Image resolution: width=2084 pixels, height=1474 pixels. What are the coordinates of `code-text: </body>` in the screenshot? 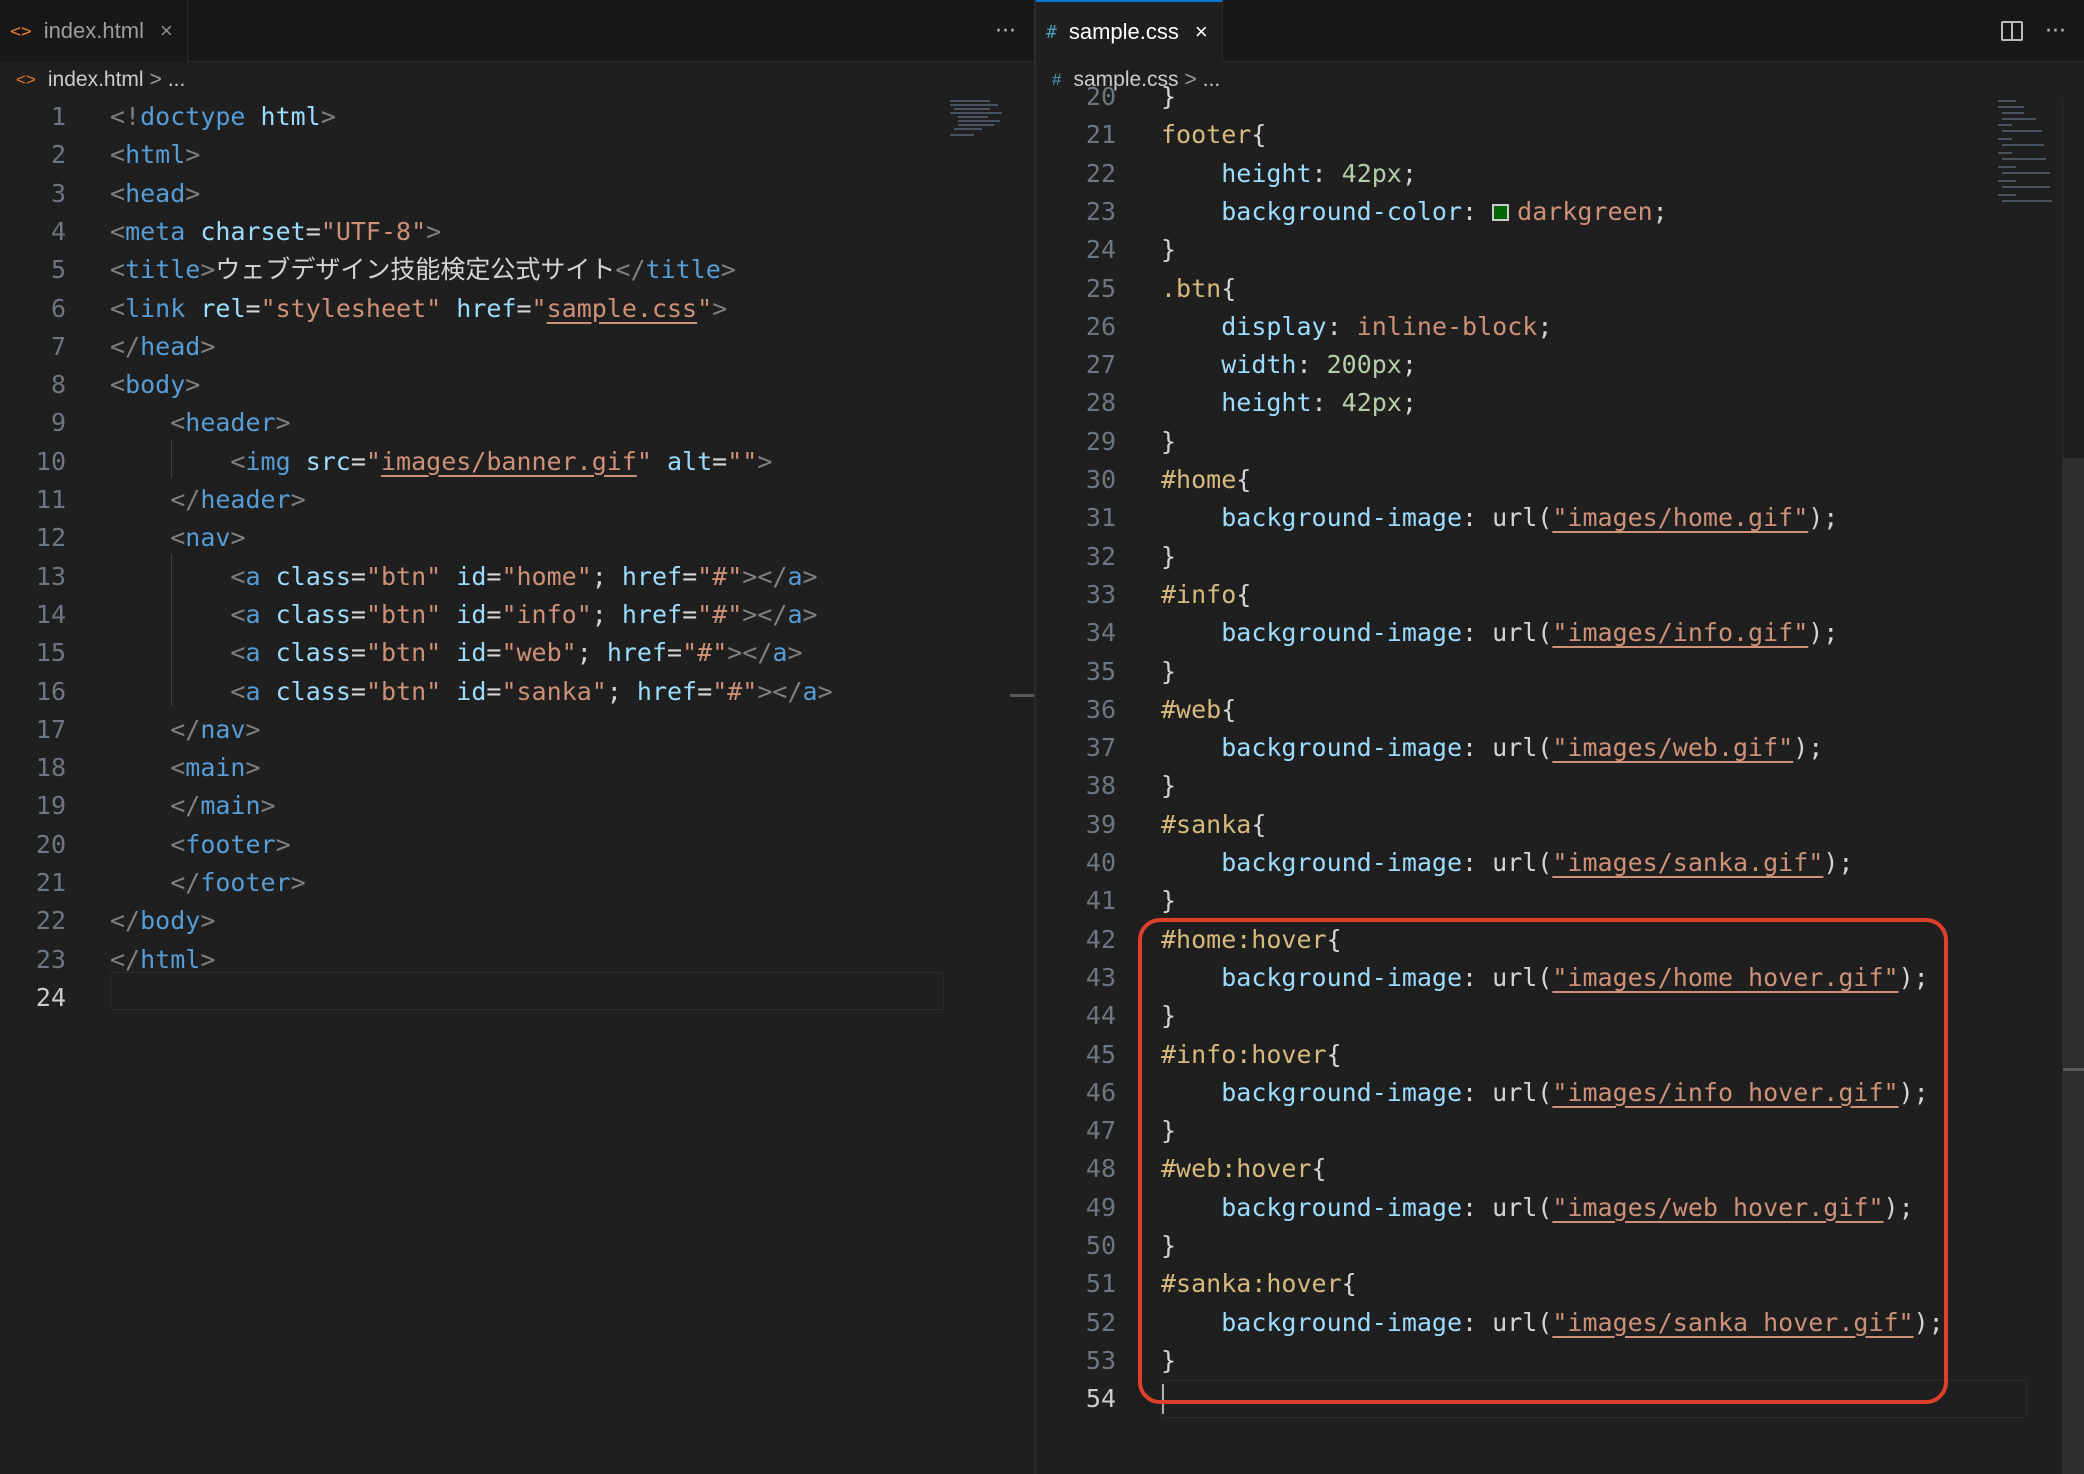 It's located at (162, 921).